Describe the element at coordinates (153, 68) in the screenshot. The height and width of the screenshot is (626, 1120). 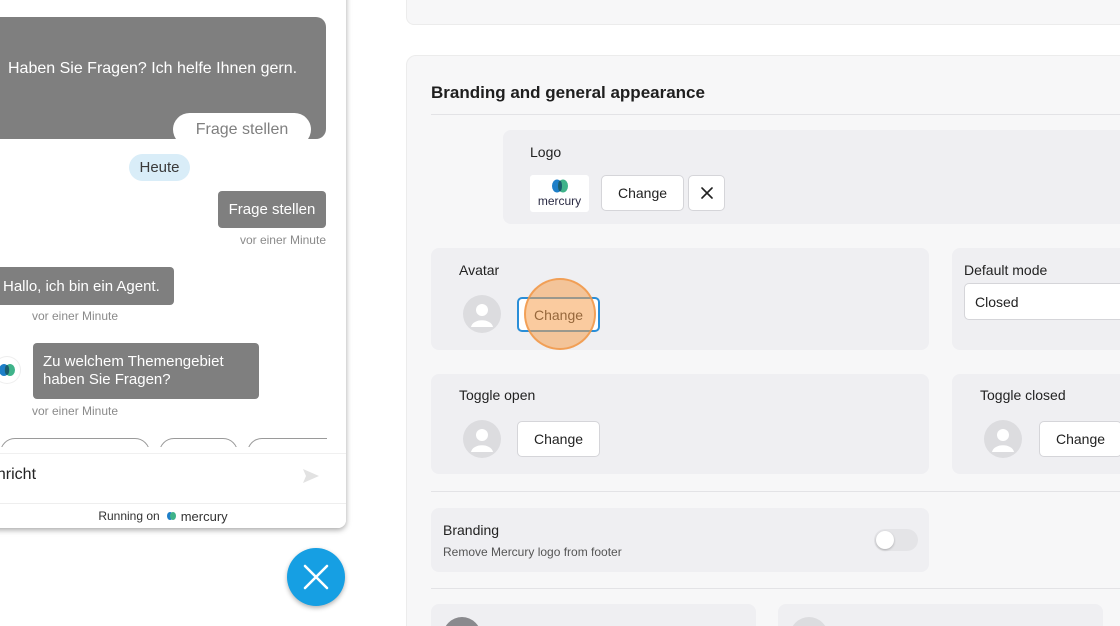
I see `welcome-text: Haben Sie Fragen? Ich helfe Ihnen gern.` at that location.